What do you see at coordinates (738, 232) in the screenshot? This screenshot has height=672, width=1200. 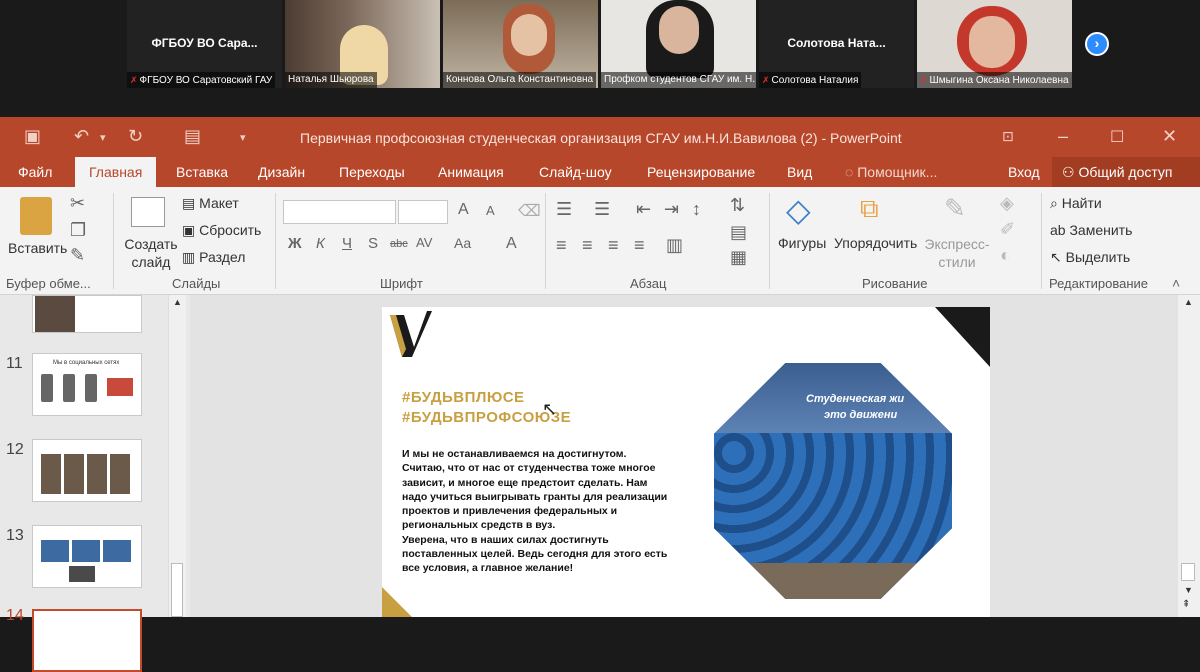 I see `align-text-icon: ▤` at bounding box center [738, 232].